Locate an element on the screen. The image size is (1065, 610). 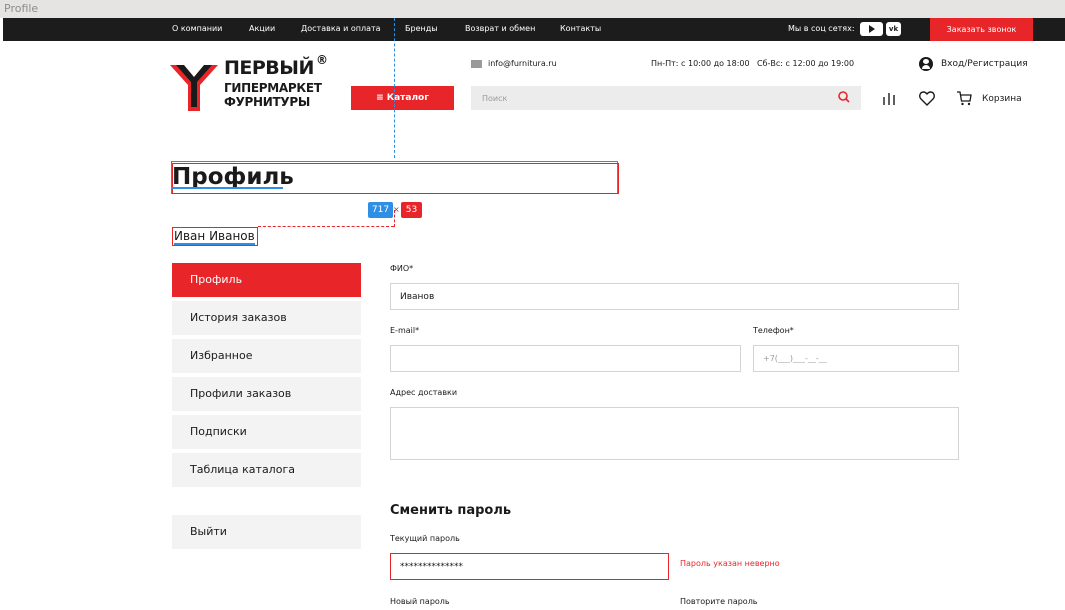
new-password-label: Новый пароль is located at coordinates (420, 601).